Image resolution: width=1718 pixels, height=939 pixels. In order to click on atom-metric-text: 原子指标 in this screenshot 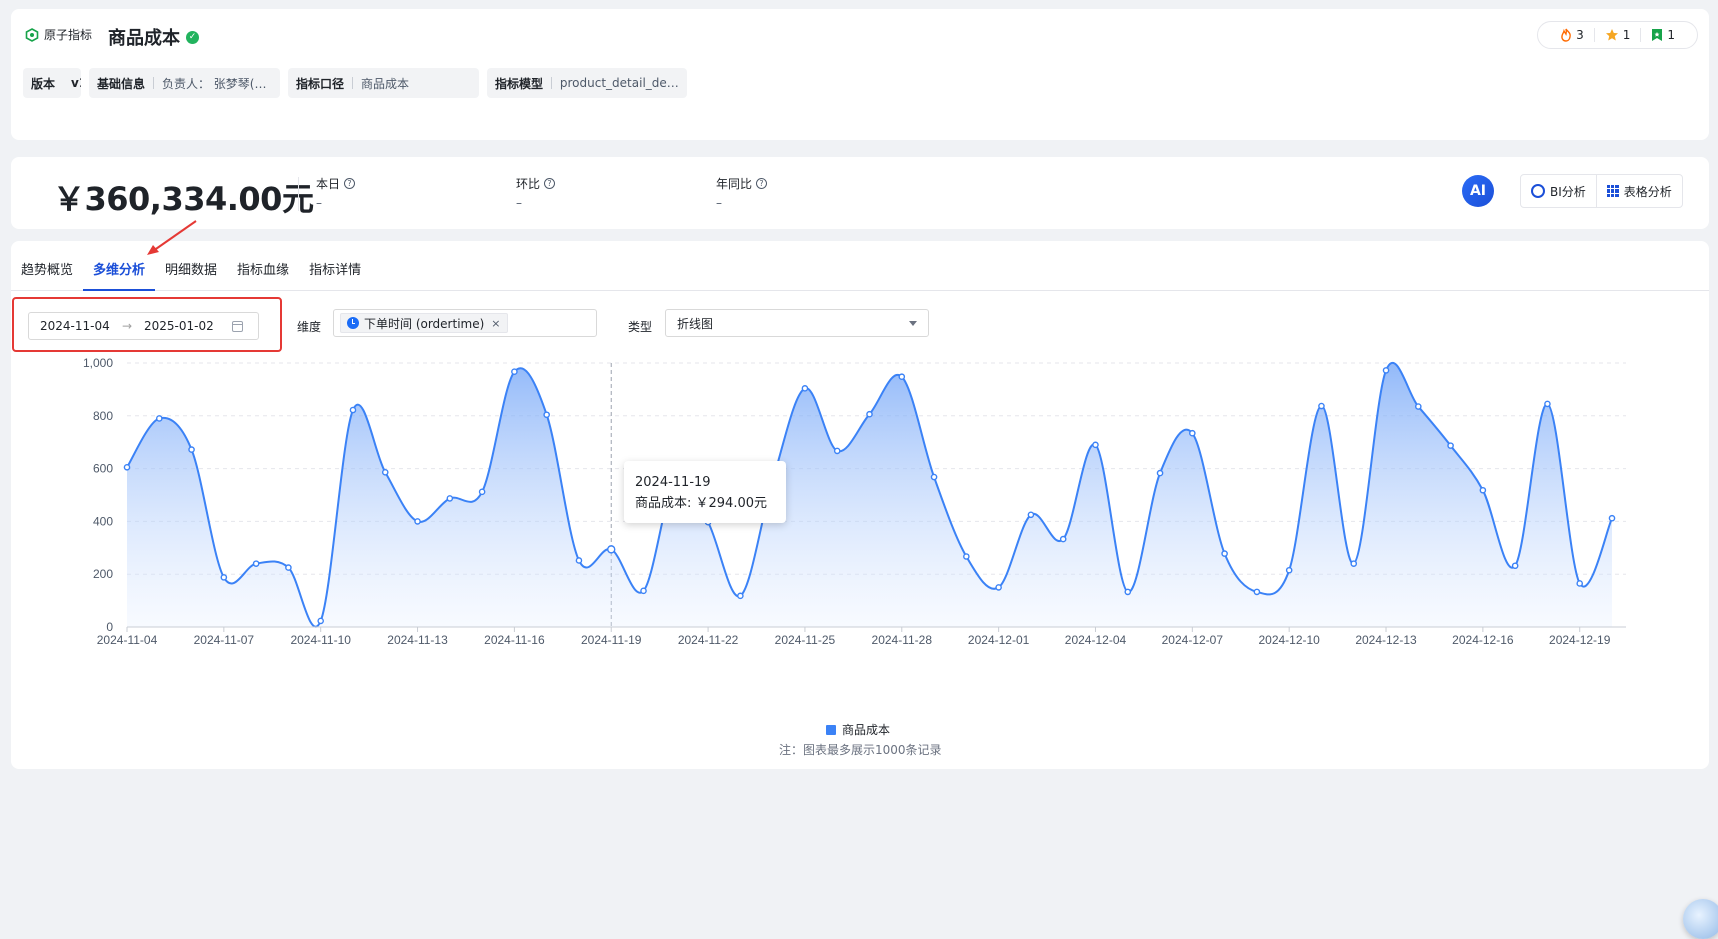, I will do `click(68, 35)`.